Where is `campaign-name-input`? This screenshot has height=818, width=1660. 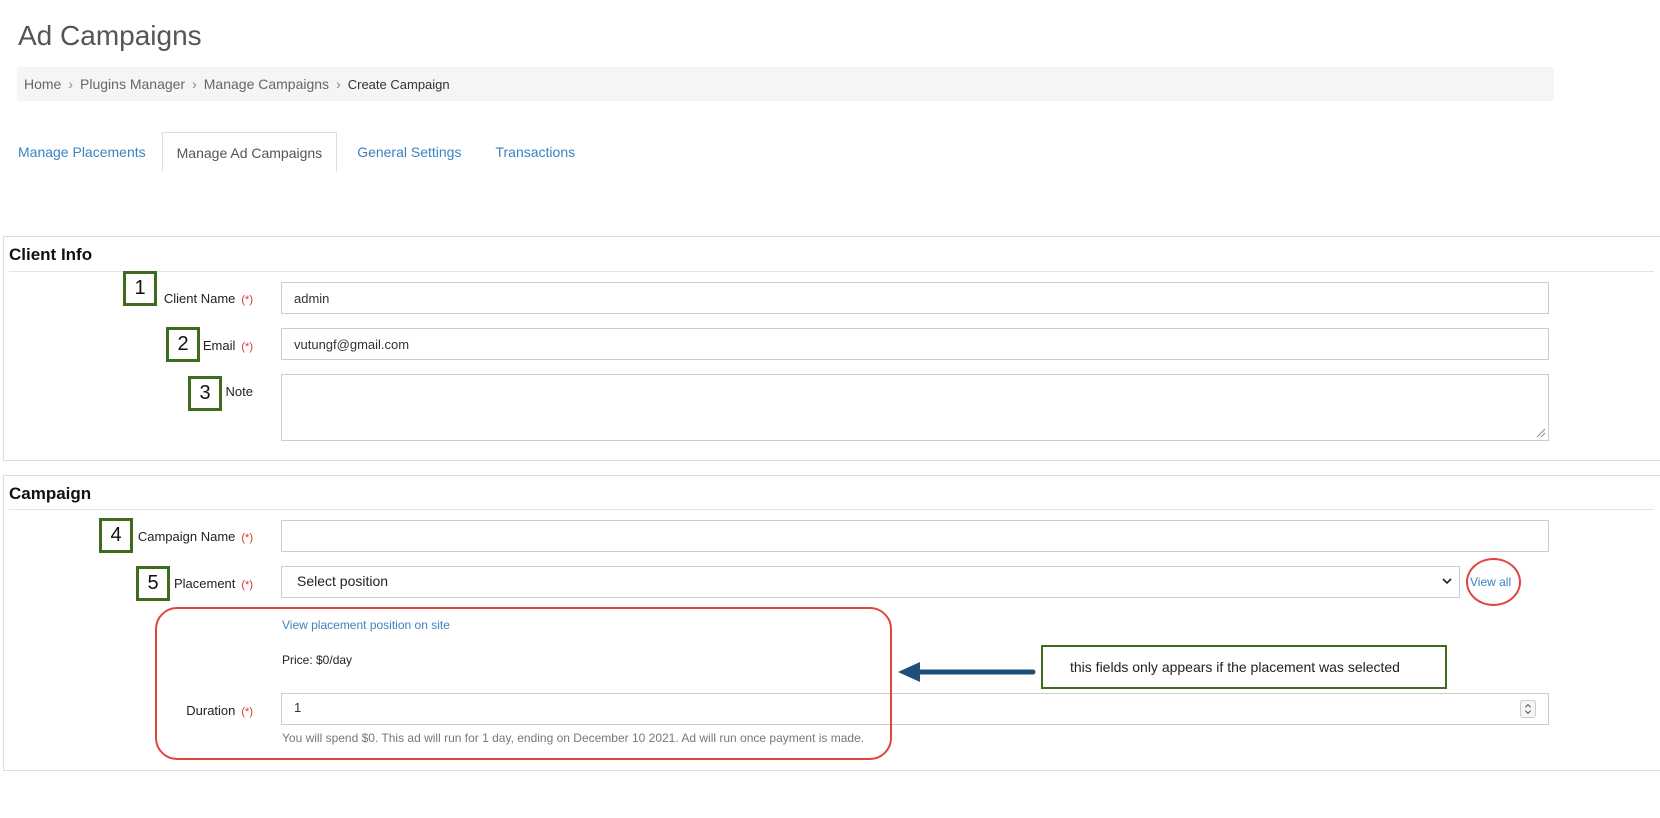
campaign-name-input is located at coordinates (915, 536).